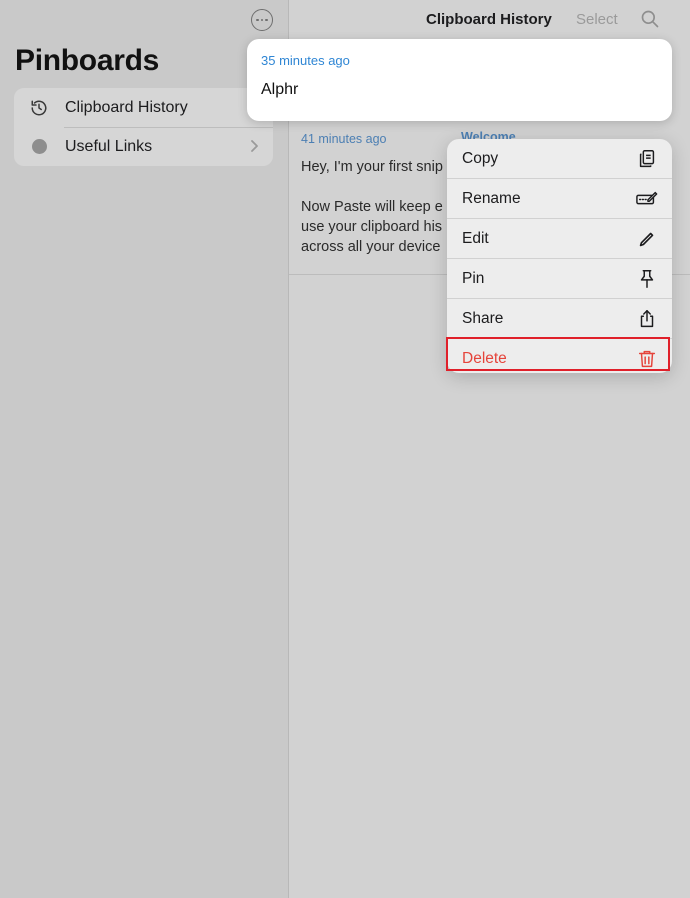 Image resolution: width=690 pixels, height=898 pixels. What do you see at coordinates (109, 146) in the screenshot?
I see `sidebar-item-label: Useful Links` at bounding box center [109, 146].